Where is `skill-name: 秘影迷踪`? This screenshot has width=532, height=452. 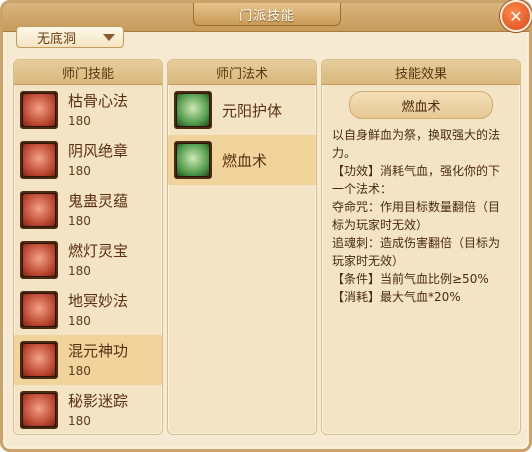 skill-name: 秘影迷踪 is located at coordinates (98, 401).